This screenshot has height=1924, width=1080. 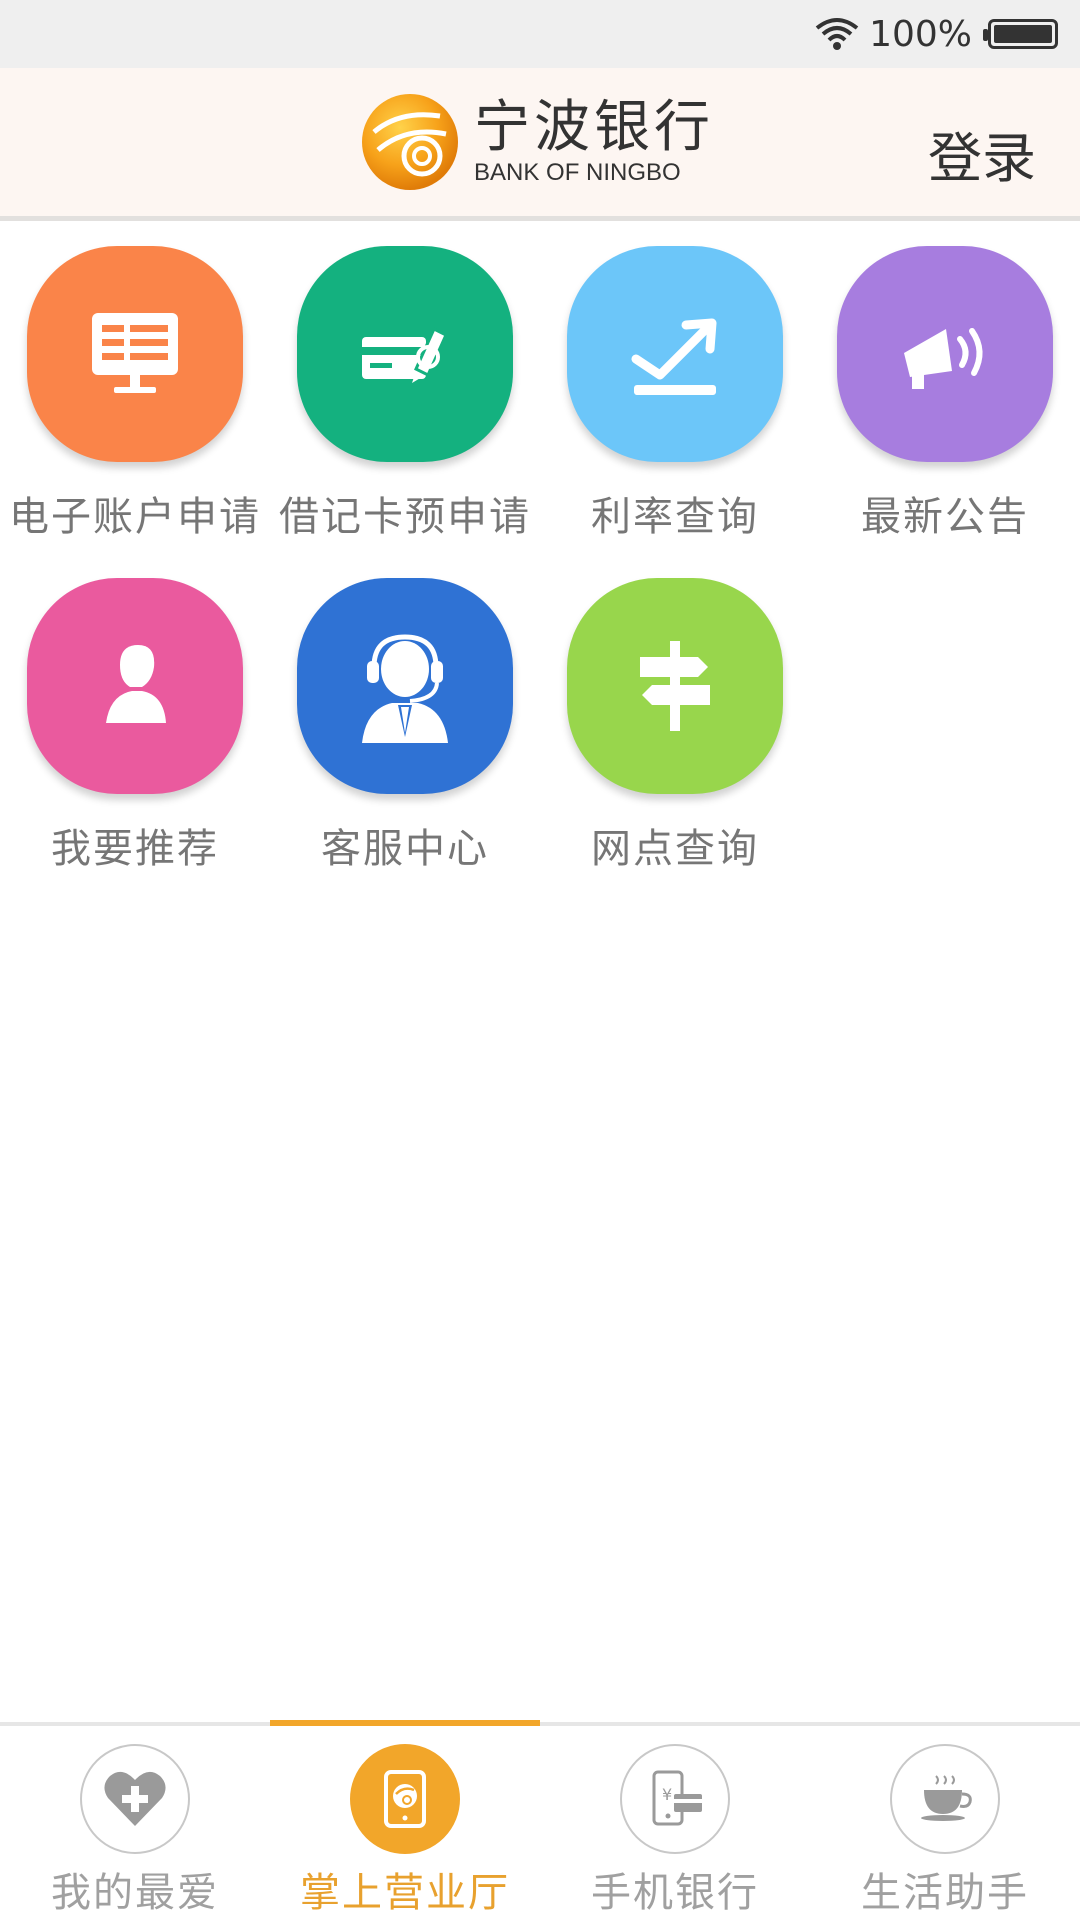 What do you see at coordinates (675, 354) in the screenshot?
I see `trend-arrow-icon` at bounding box center [675, 354].